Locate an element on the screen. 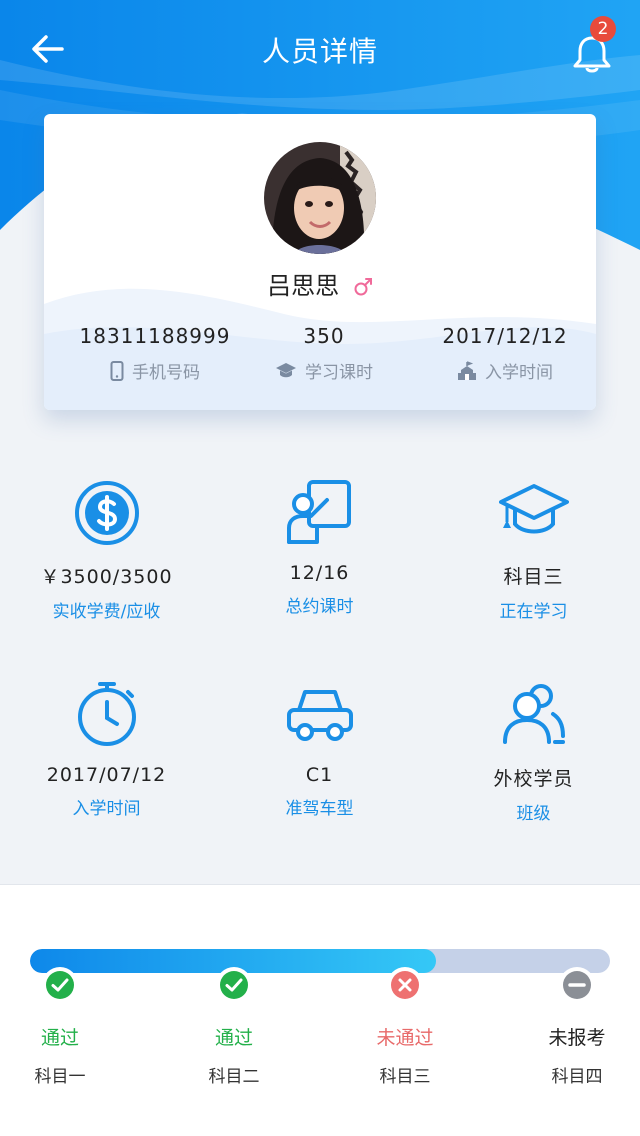 Image resolution: width=640 pixels, height=1136 pixels. male-symbol-icon is located at coordinates (363, 287).